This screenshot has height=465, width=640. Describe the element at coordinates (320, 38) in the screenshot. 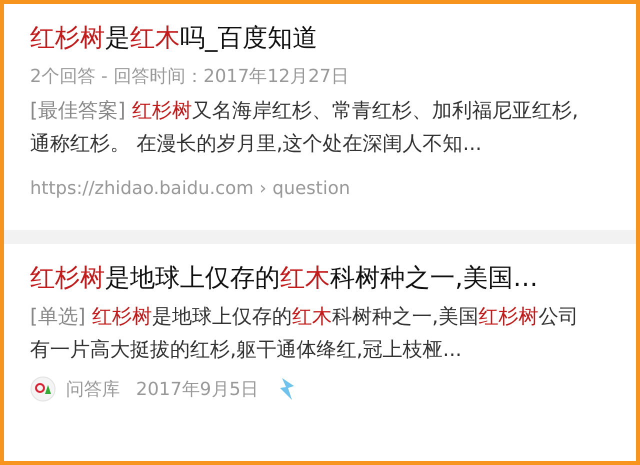

I see `result-title: 红杉树是红木吗_百度知道` at that location.